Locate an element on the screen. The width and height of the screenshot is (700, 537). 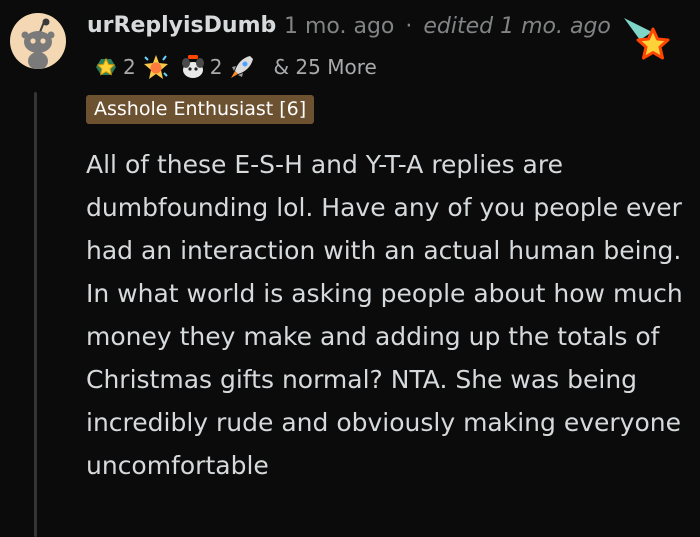
awards-bar: 2 2 & 25 More is located at coordinates (234, 67).